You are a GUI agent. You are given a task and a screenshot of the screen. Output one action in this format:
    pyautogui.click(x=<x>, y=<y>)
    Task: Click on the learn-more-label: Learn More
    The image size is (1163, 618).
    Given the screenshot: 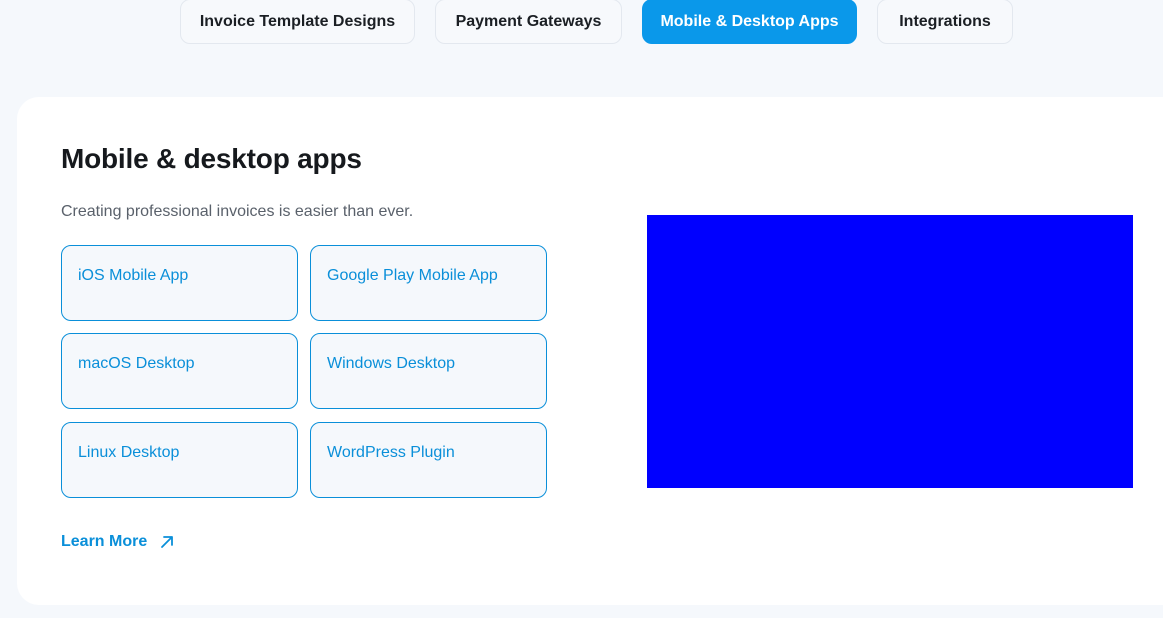 What is the action you would take?
    pyautogui.click(x=104, y=541)
    